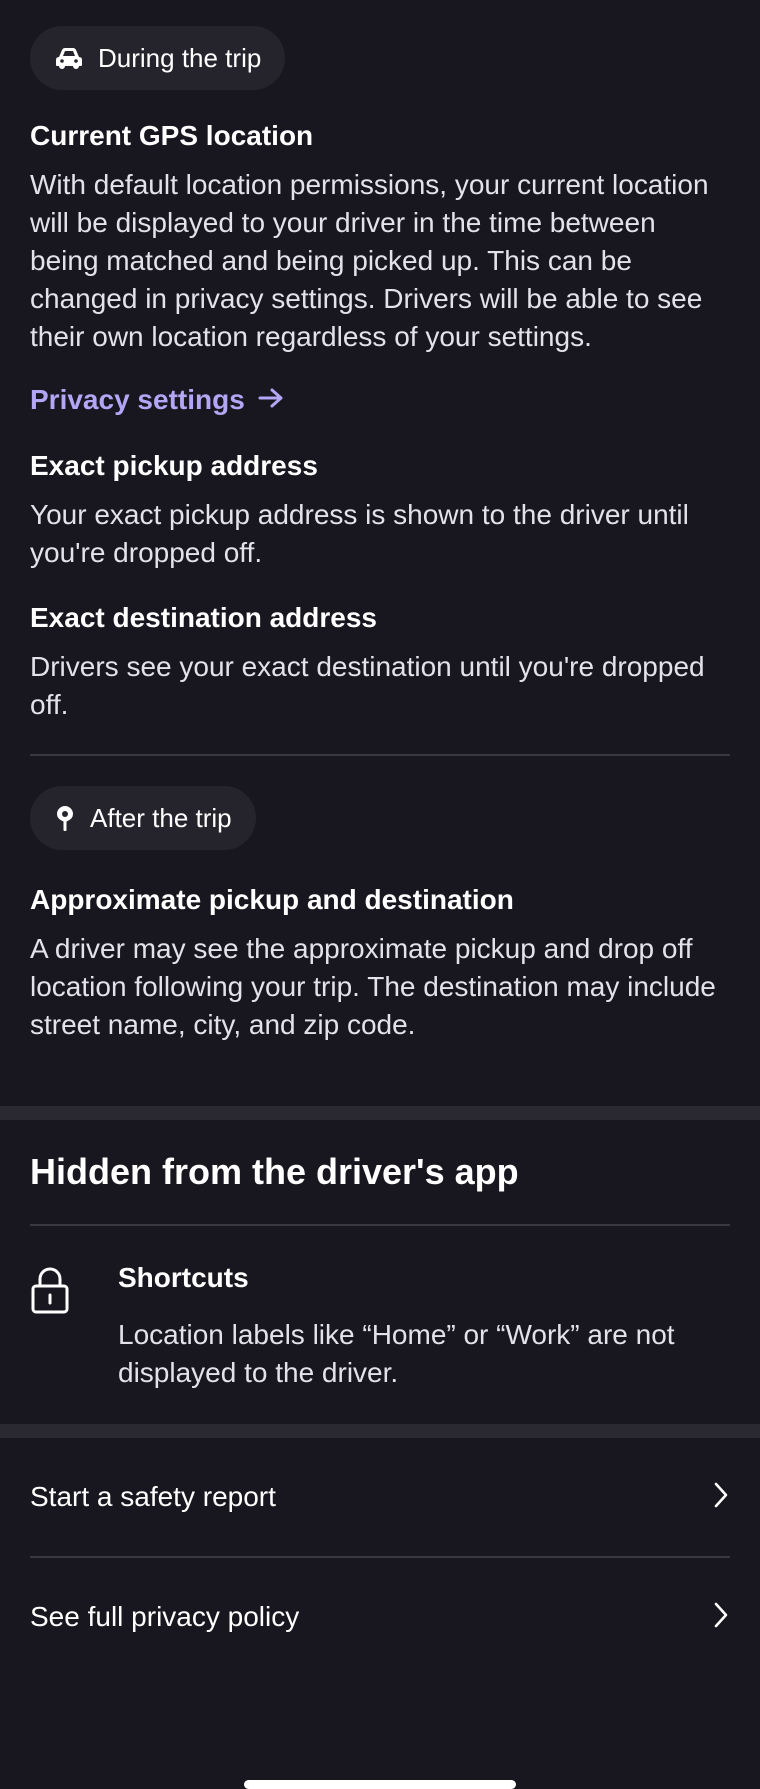 This screenshot has width=760, height=1789. I want to click on destination-title: Exact destination address, so click(204, 617).